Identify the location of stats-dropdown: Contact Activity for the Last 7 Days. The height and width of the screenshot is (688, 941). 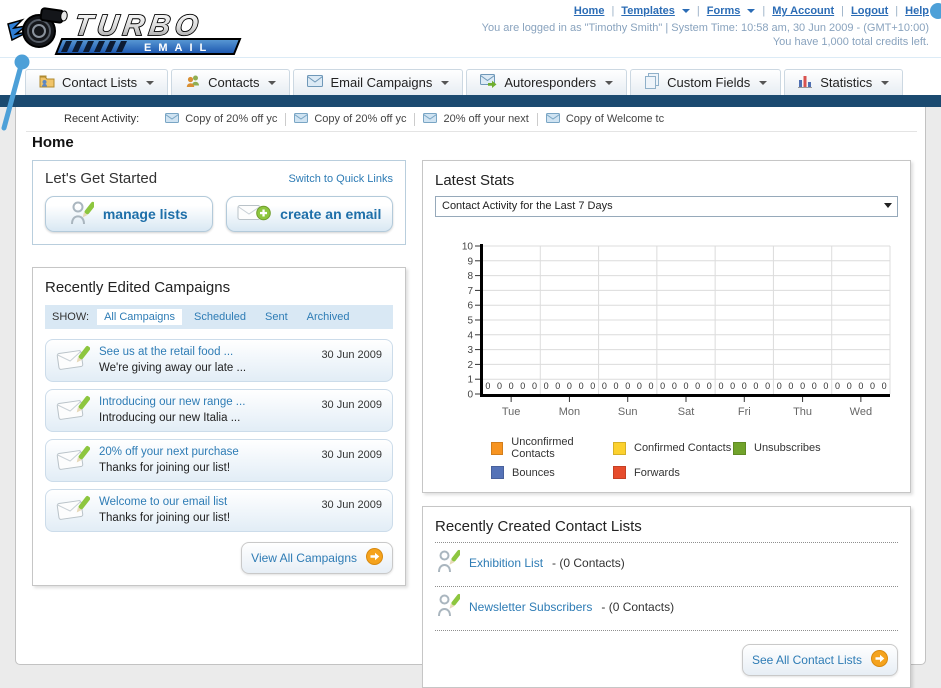
(666, 206).